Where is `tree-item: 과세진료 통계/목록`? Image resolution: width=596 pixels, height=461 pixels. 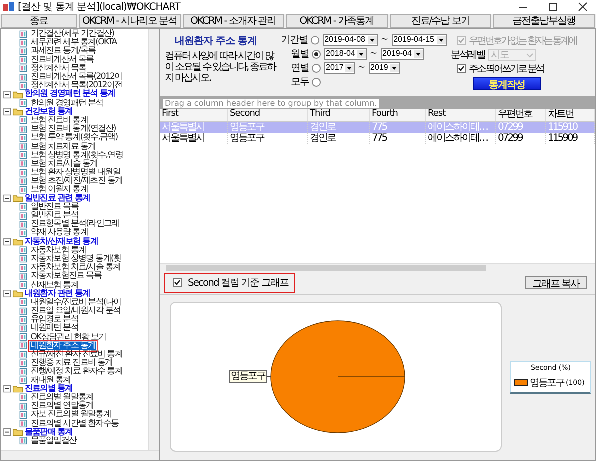 tree-item: 과세진료 통계/목록 is located at coordinates (63, 51).